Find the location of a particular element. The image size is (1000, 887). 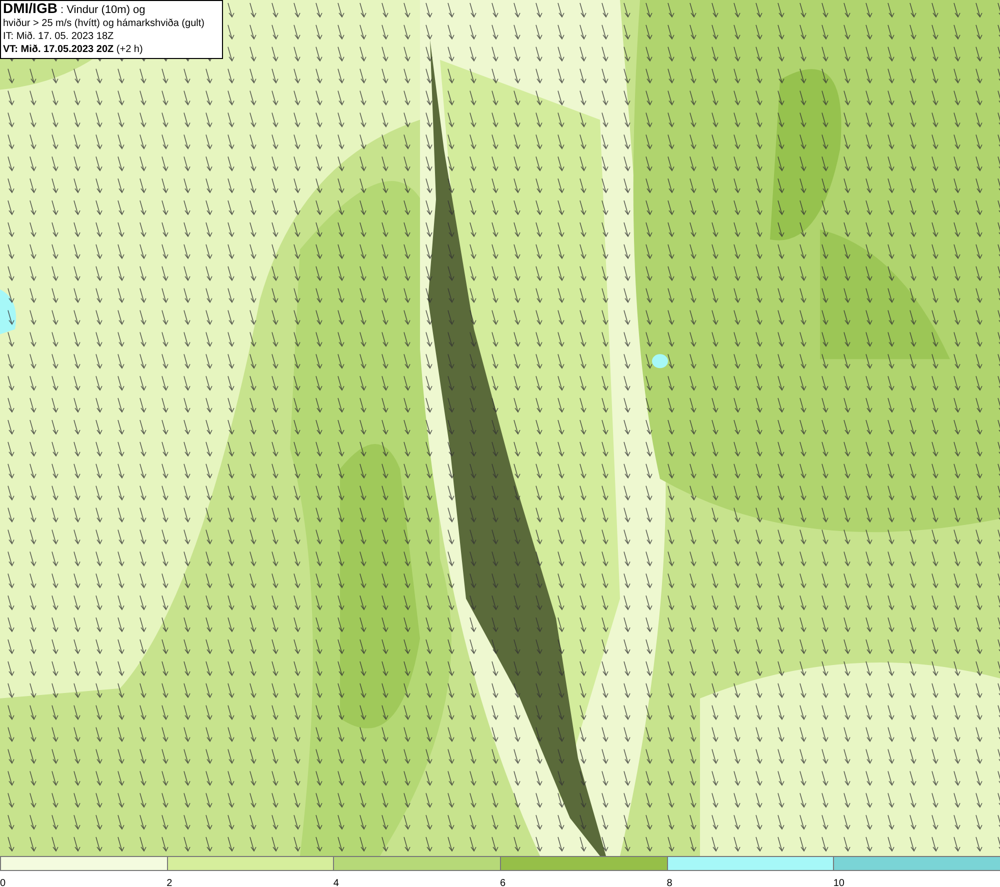

colorbar-tick-label: 8 is located at coordinates (669, 882).